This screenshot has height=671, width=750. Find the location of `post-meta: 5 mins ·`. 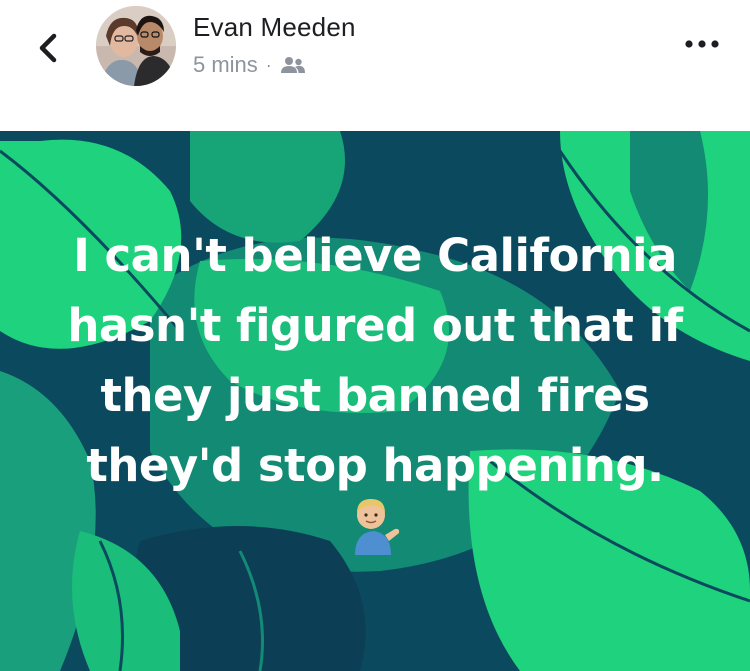

post-meta: 5 mins · is located at coordinates (249, 65).